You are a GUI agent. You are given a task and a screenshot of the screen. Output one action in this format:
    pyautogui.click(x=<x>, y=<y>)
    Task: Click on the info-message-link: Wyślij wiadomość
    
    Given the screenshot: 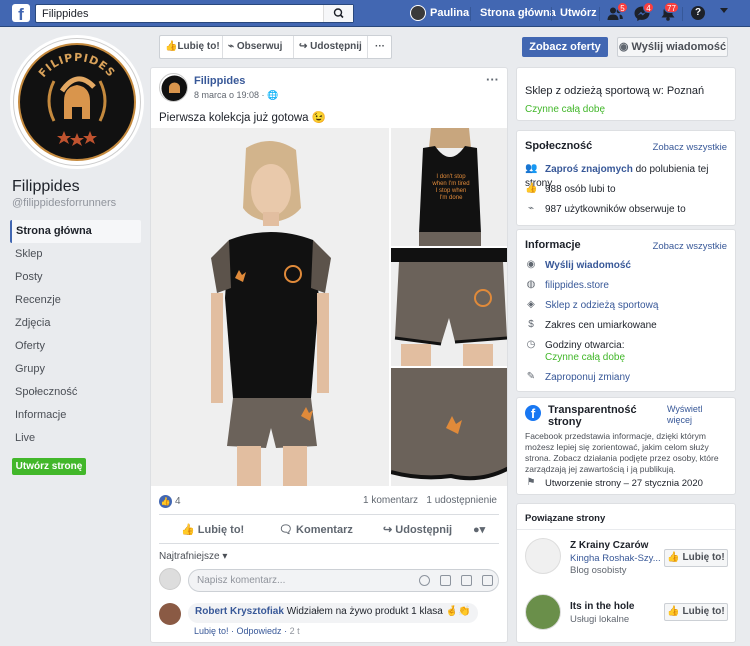 What is the action you would take?
    pyautogui.click(x=588, y=265)
    